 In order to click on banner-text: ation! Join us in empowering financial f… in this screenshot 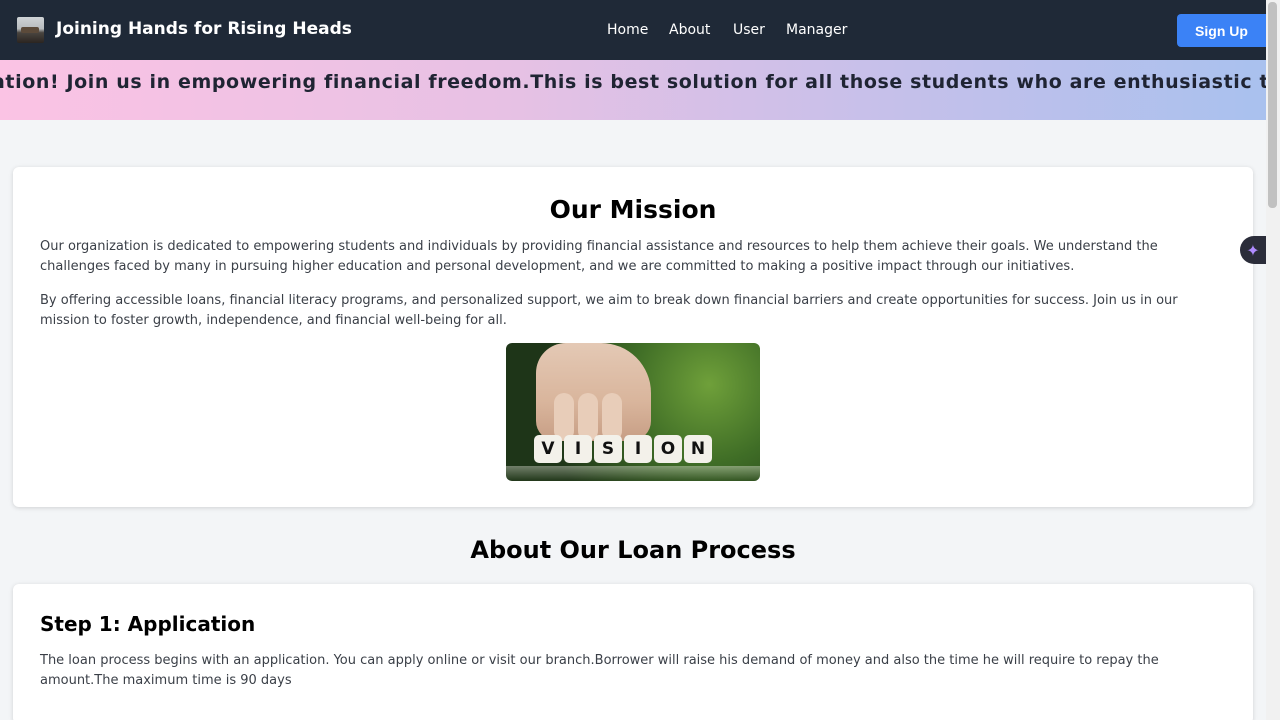, I will do `click(633, 82)`.